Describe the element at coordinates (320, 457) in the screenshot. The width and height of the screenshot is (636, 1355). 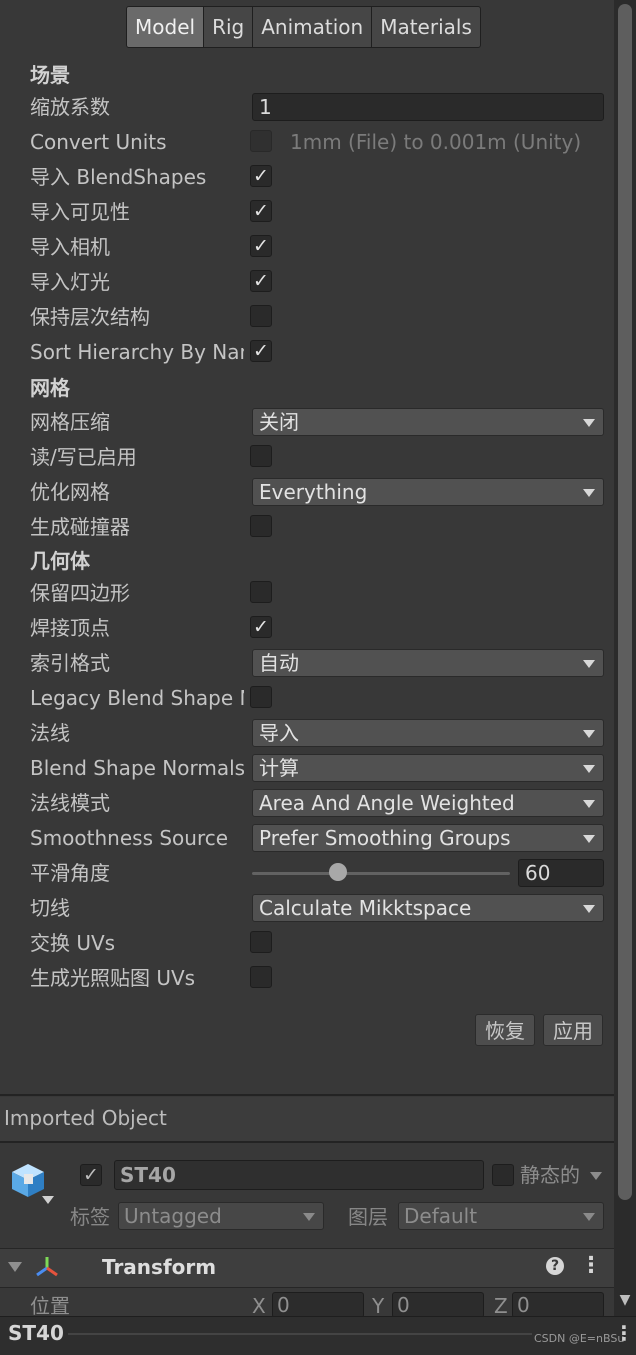
I see `read-write-row: 读/写已启用` at that location.